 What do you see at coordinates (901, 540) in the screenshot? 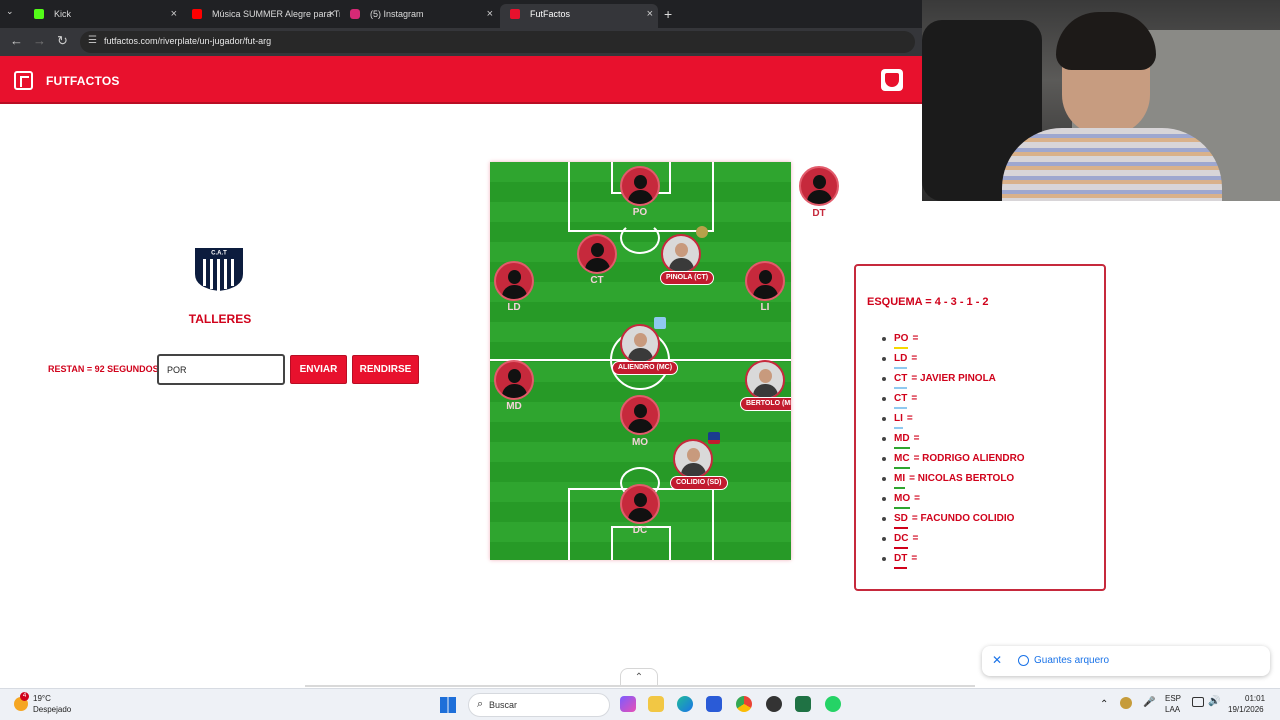
I see `position-code: DC` at bounding box center [901, 540].